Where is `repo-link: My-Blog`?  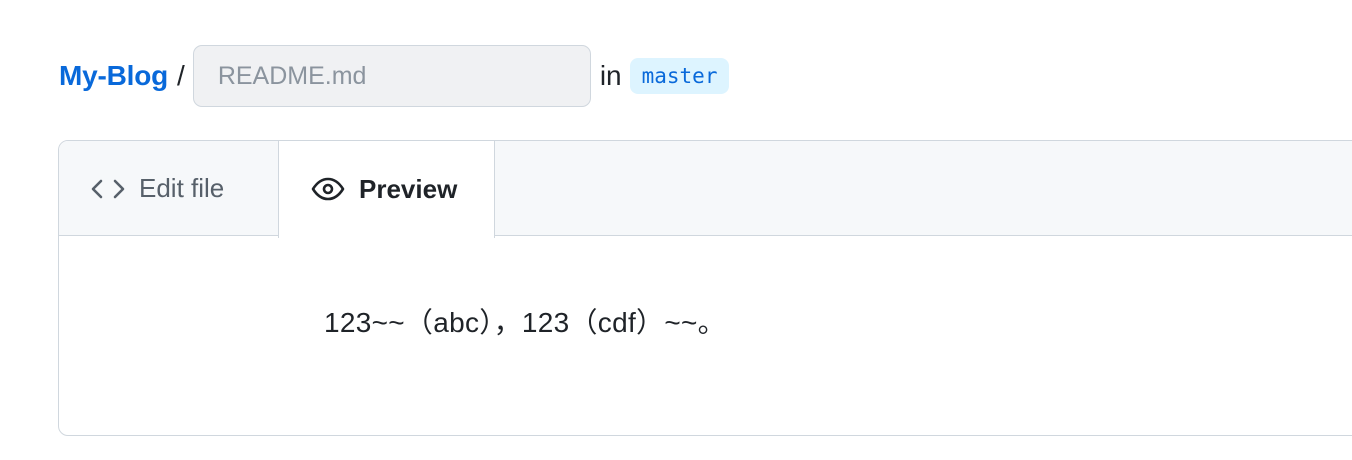
repo-link: My-Blog is located at coordinates (113, 76).